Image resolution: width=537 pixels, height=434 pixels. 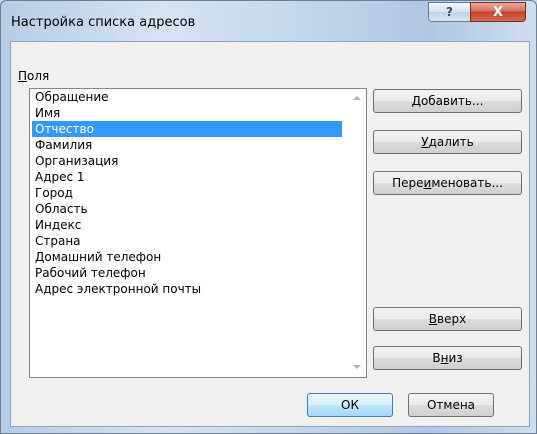 I want to click on ok-button: ОК, so click(x=350, y=405).